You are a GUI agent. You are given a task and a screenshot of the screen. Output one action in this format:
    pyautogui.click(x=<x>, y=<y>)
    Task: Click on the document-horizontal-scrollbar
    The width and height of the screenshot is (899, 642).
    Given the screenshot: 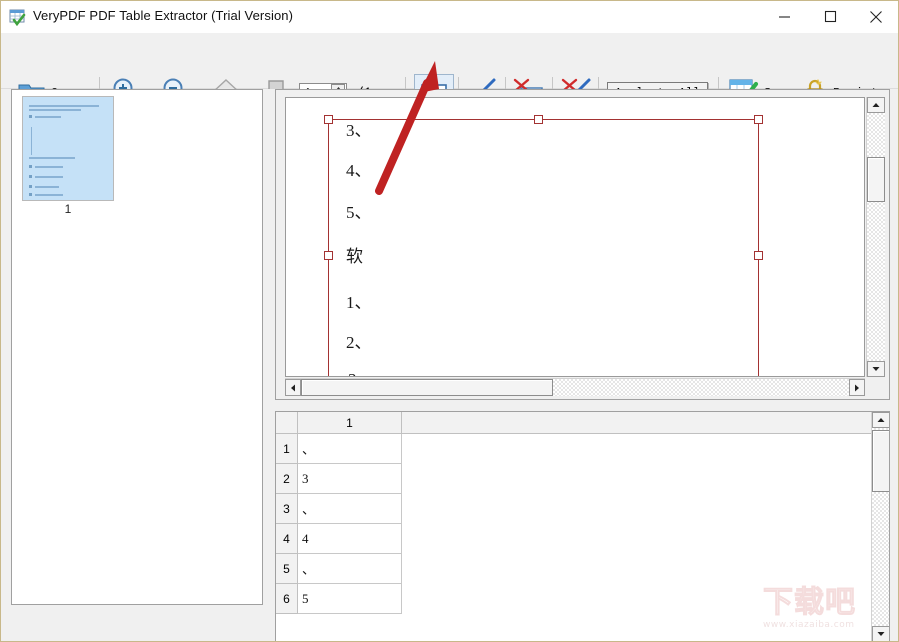 What is the action you would take?
    pyautogui.click(x=575, y=387)
    